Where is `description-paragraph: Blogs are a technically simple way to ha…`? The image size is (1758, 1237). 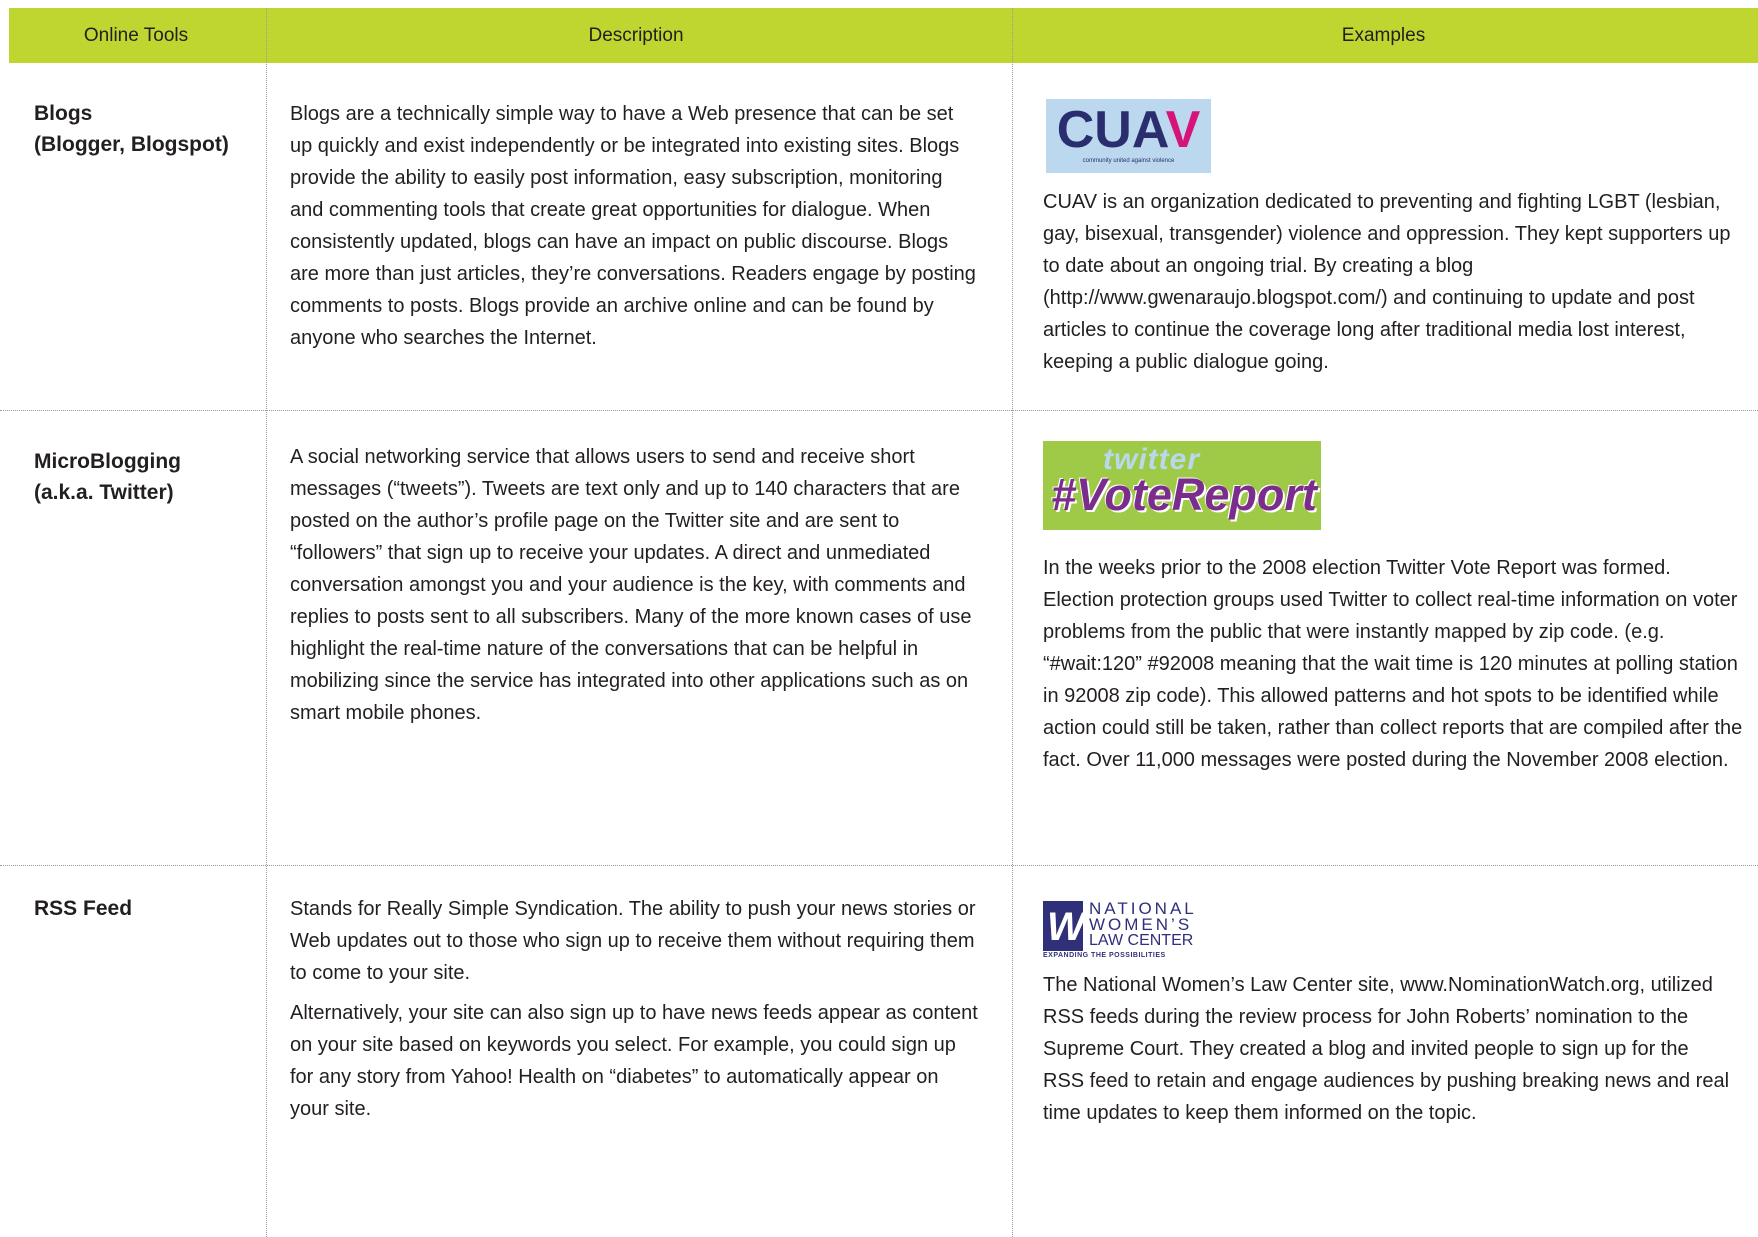 description-paragraph: Blogs are a technically simple way to ha… is located at coordinates (633, 226).